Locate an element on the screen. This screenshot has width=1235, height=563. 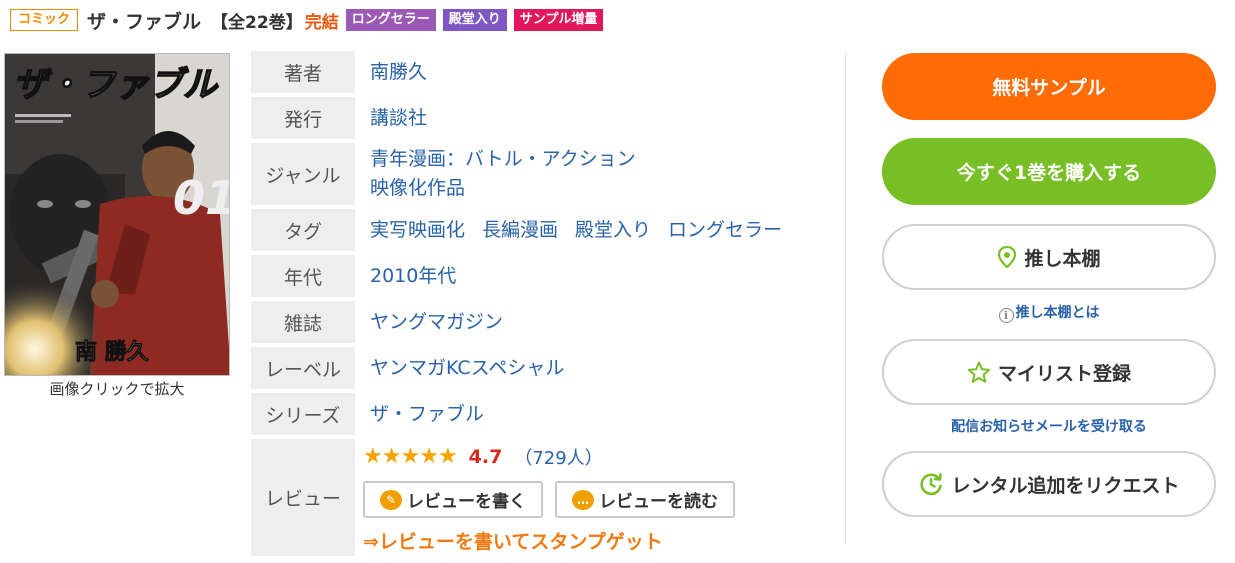
rental-request-button: レンタル追加をリクエスト is located at coordinates (1049, 484).